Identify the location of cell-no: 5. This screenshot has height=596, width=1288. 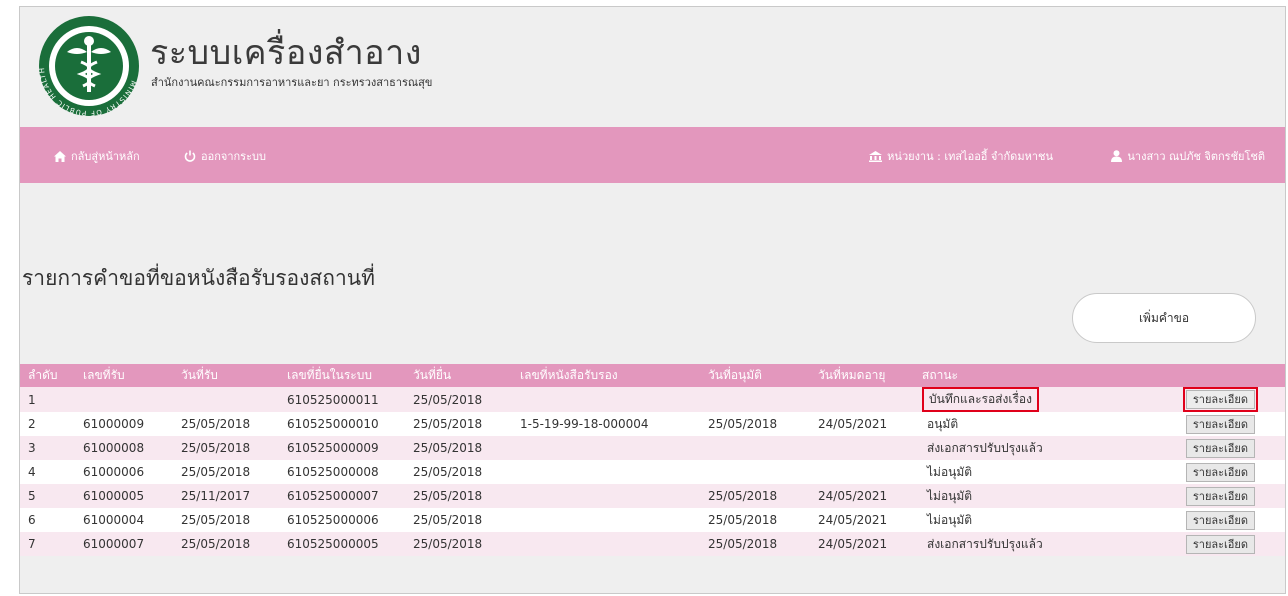
(47, 496).